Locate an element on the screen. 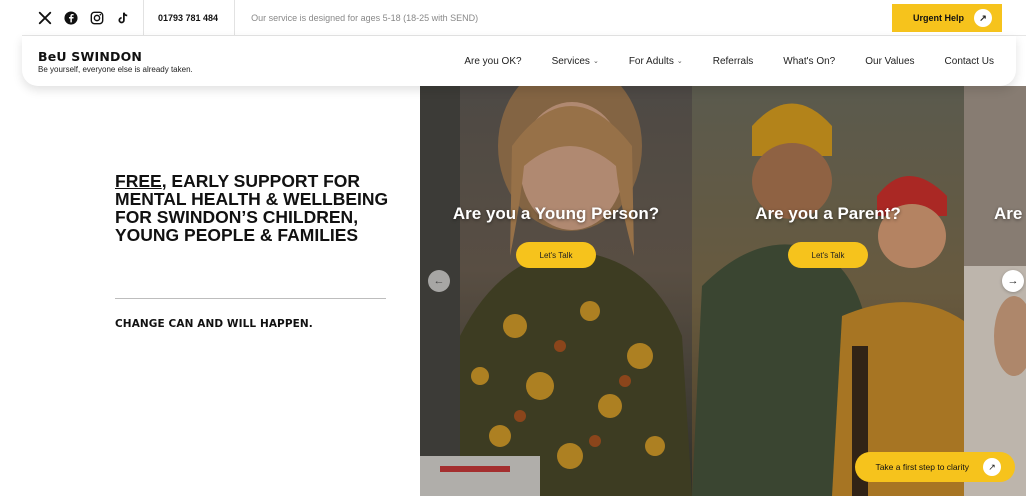 Image resolution: width=1026 pixels, height=496 pixels. urgent-help-label: Urgent Help is located at coordinates (938, 18).